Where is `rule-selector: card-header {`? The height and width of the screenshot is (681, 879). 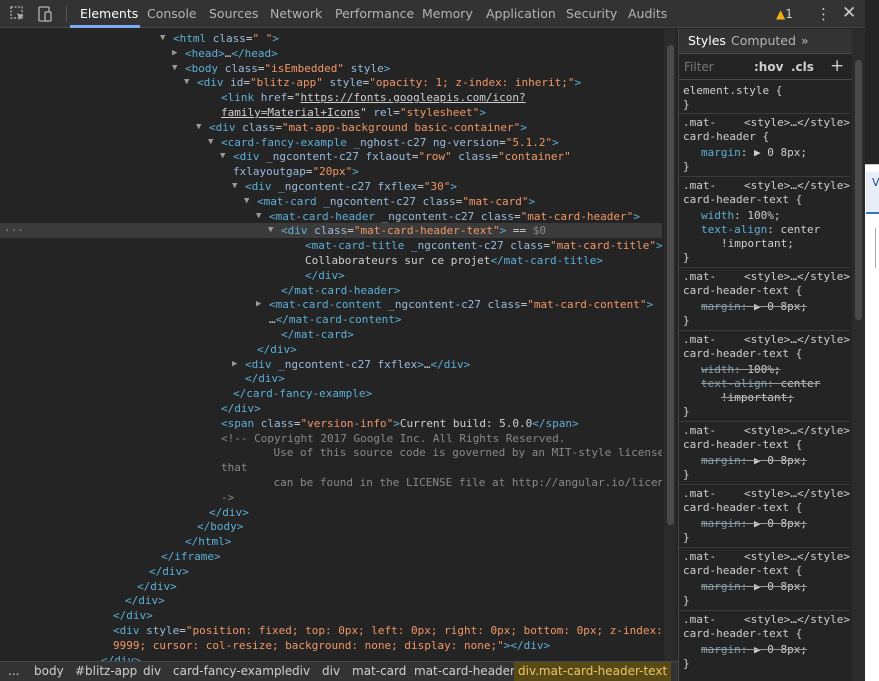
rule-selector: card-header { is located at coordinates (726, 137).